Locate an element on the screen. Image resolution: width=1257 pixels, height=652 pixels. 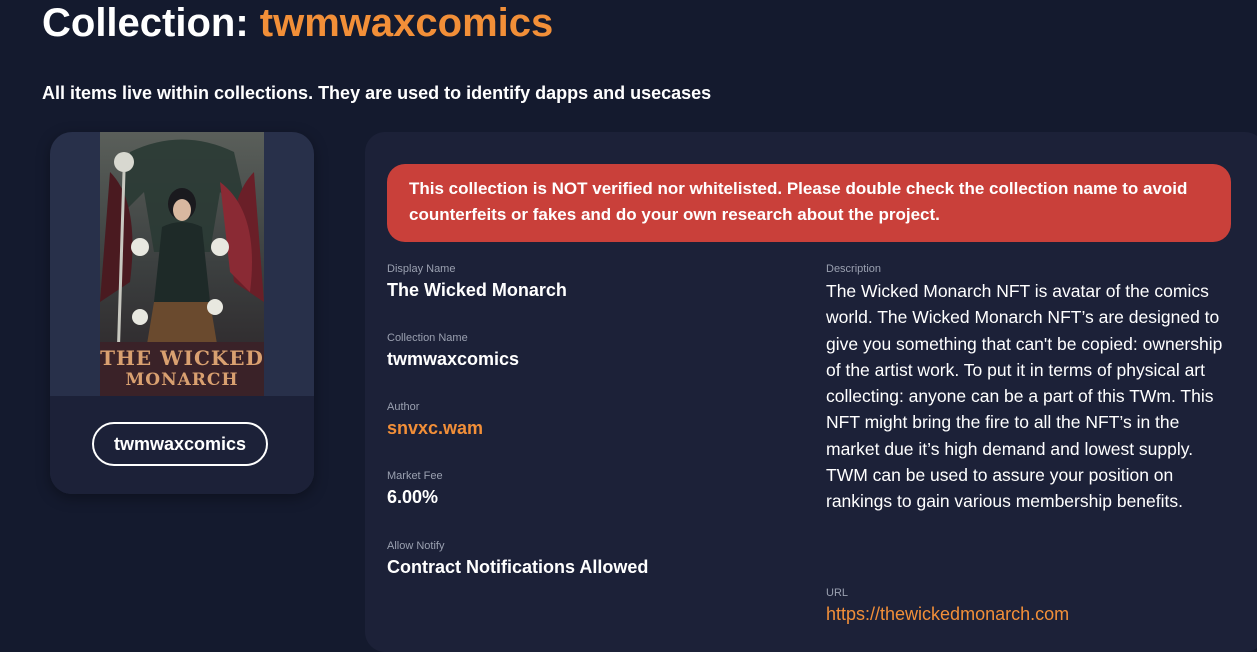
author-label: Author is located at coordinates (403, 407).